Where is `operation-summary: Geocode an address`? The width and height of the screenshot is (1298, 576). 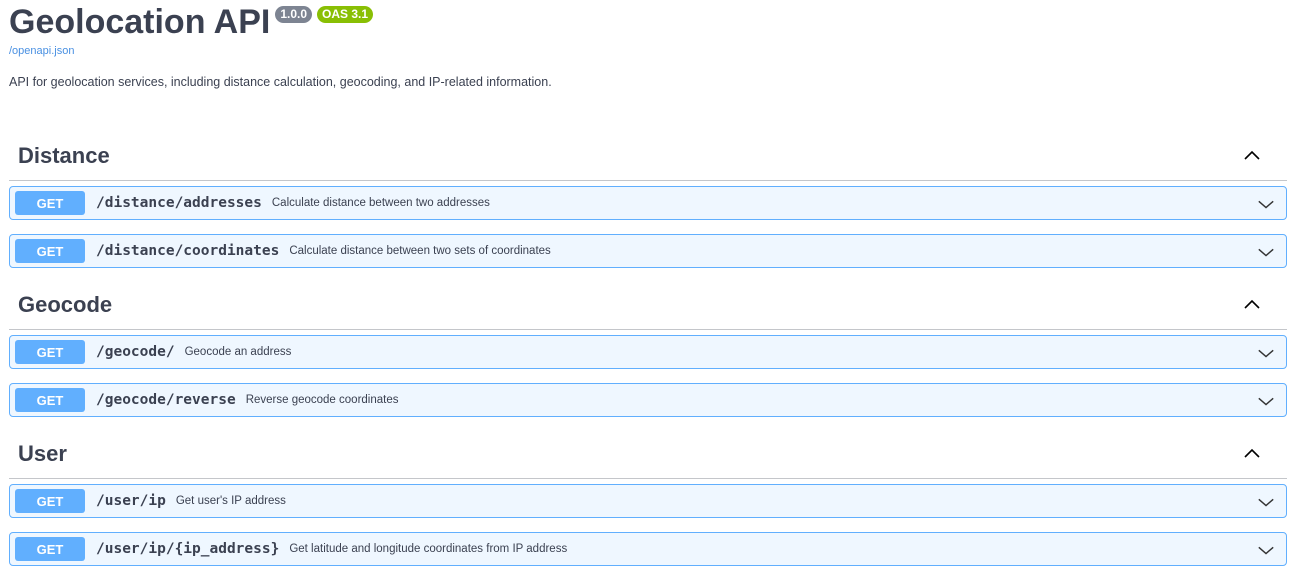 operation-summary: Geocode an address is located at coordinates (238, 352).